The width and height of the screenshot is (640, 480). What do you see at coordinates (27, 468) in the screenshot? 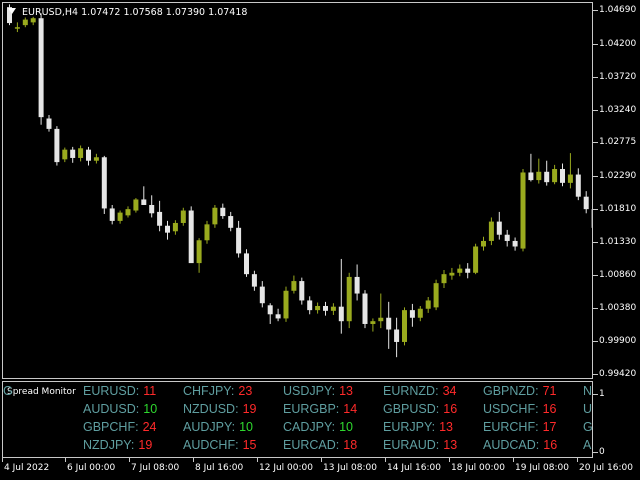
I see `time-axis-label: 4 Jul 2022` at bounding box center [27, 468].